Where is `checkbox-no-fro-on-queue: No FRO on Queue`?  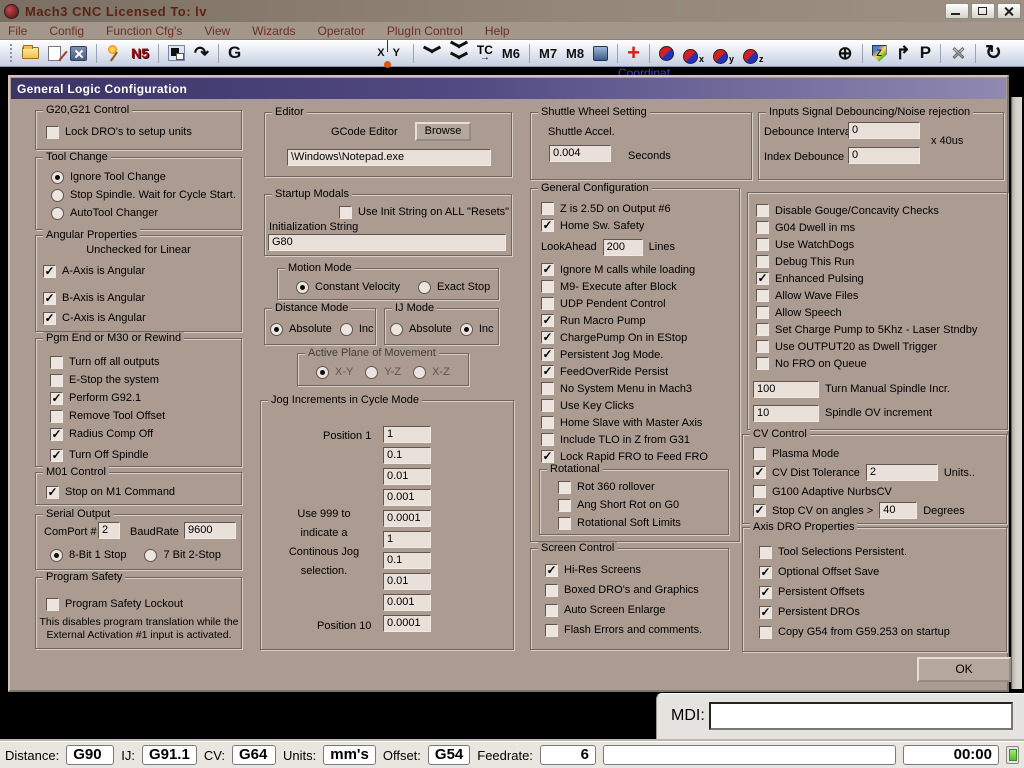
checkbox-no-fro-on-queue: No FRO on Queue is located at coordinates (880, 363).